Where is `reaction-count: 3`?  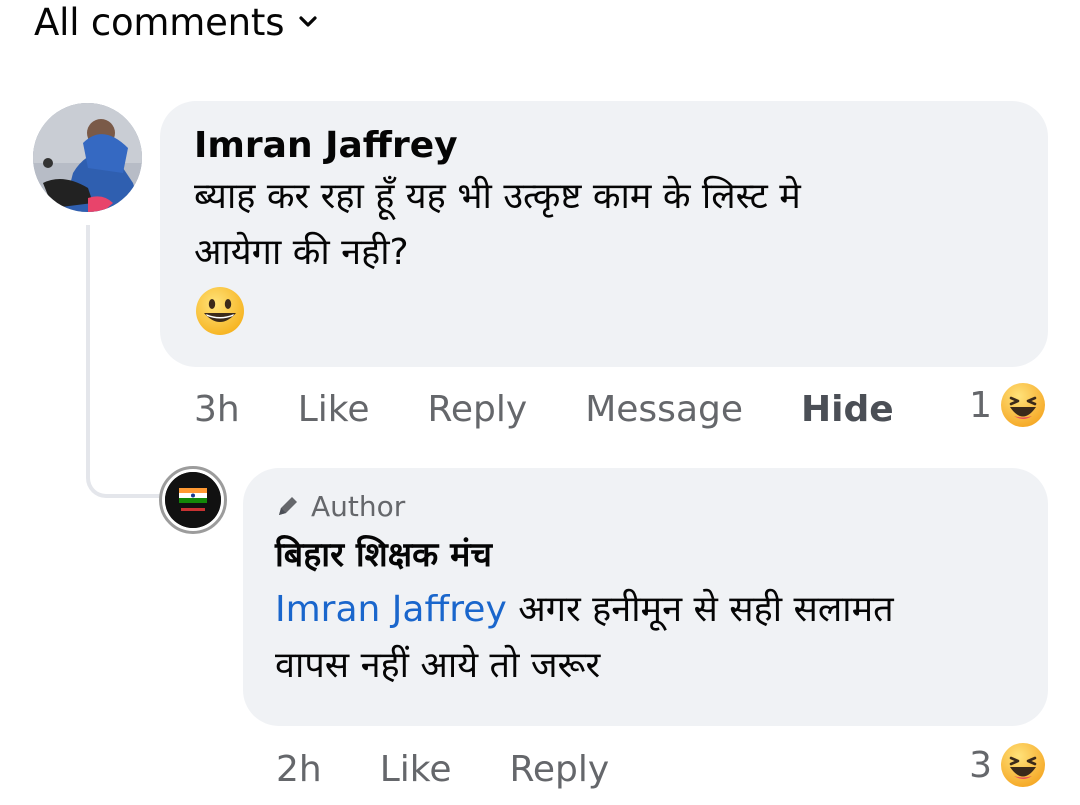
reaction-count: 3 is located at coordinates (980, 765).